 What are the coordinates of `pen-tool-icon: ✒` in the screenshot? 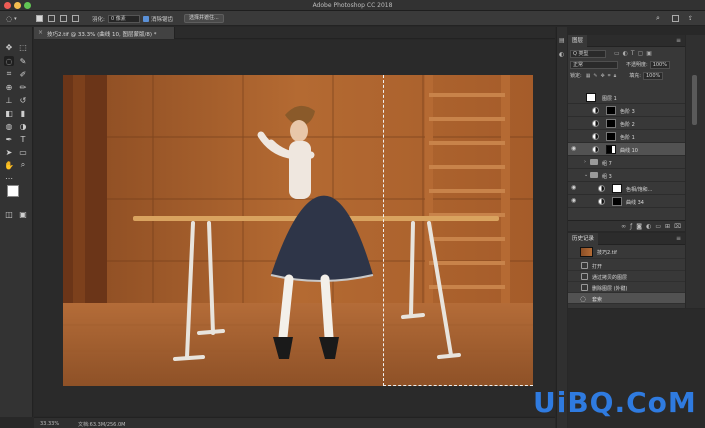 It's located at (9, 139).